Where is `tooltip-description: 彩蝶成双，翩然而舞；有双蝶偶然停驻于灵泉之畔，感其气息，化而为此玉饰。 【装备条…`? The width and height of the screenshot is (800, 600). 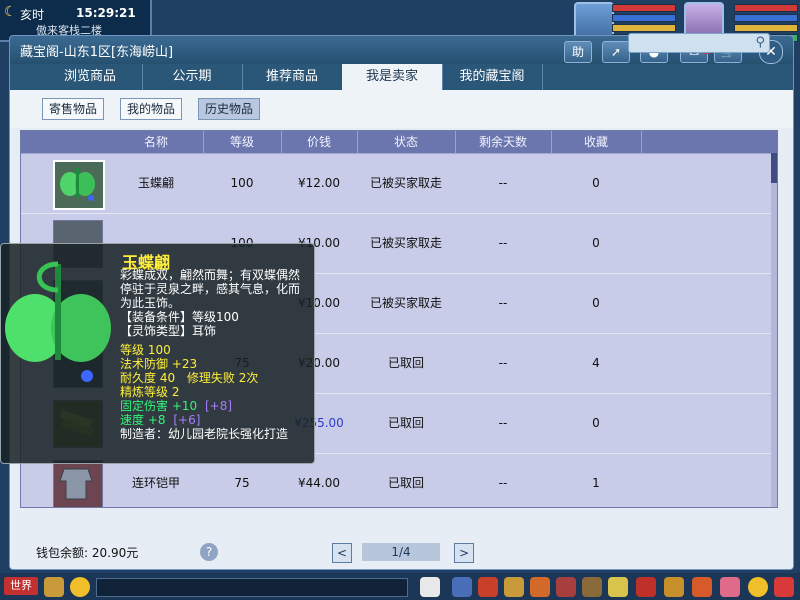
tooltip-description: 彩蝶成双，翩然而舞；有双蝶偶然停驻于灵泉之畔，感其气息，化而为此玉饰。 【装备条… is located at coordinates (215, 303).